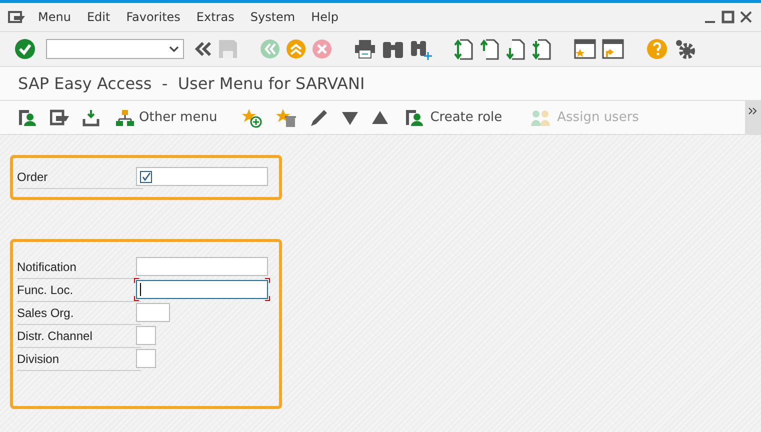 The height and width of the screenshot is (432, 761). I want to click on field-label: Func. Loc., so click(45, 290).